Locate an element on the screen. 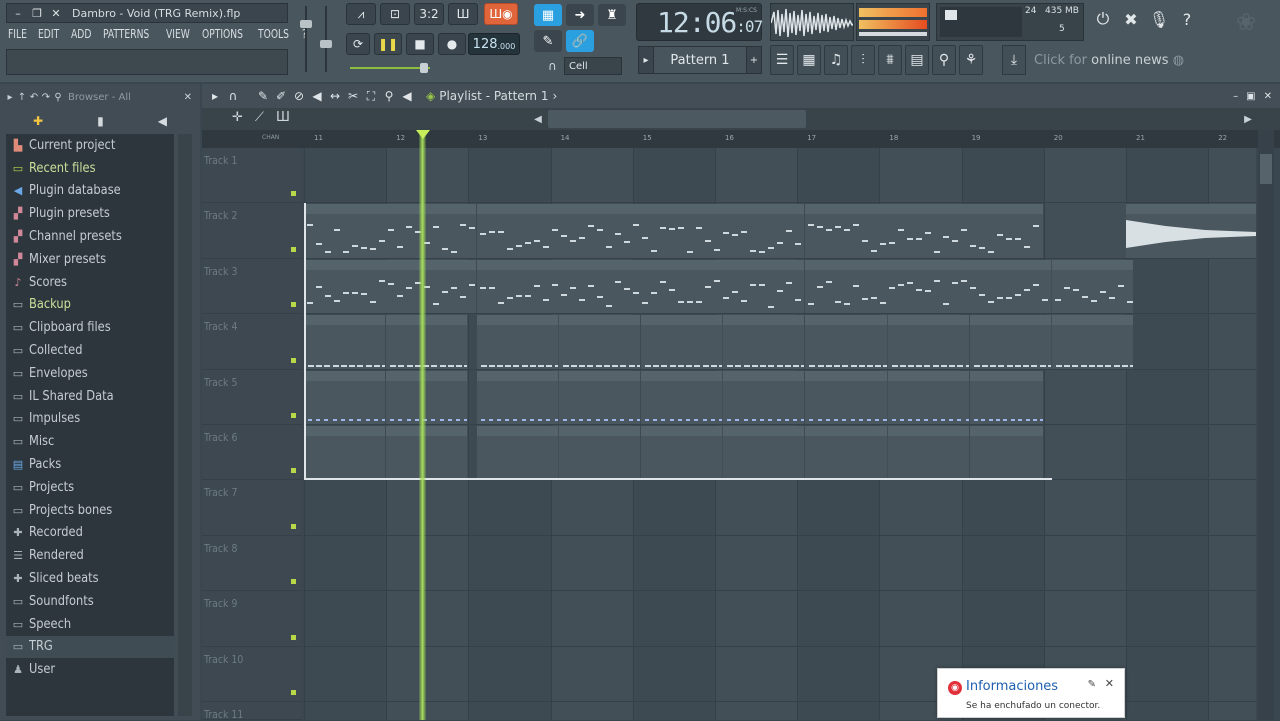 The width and height of the screenshot is (1280, 721). help-icon: ? is located at coordinates (1187, 19).